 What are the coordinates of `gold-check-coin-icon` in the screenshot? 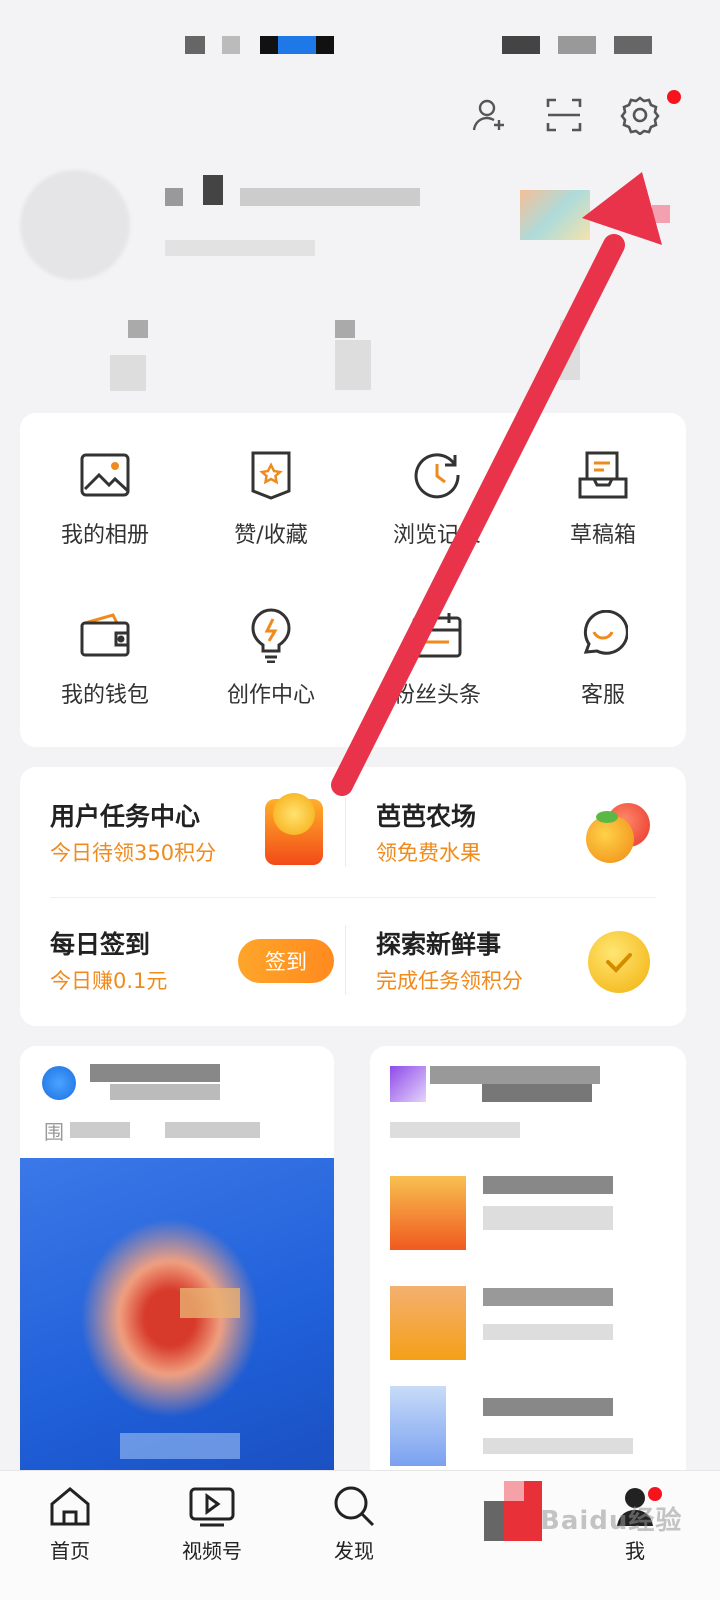 It's located at (619, 962).